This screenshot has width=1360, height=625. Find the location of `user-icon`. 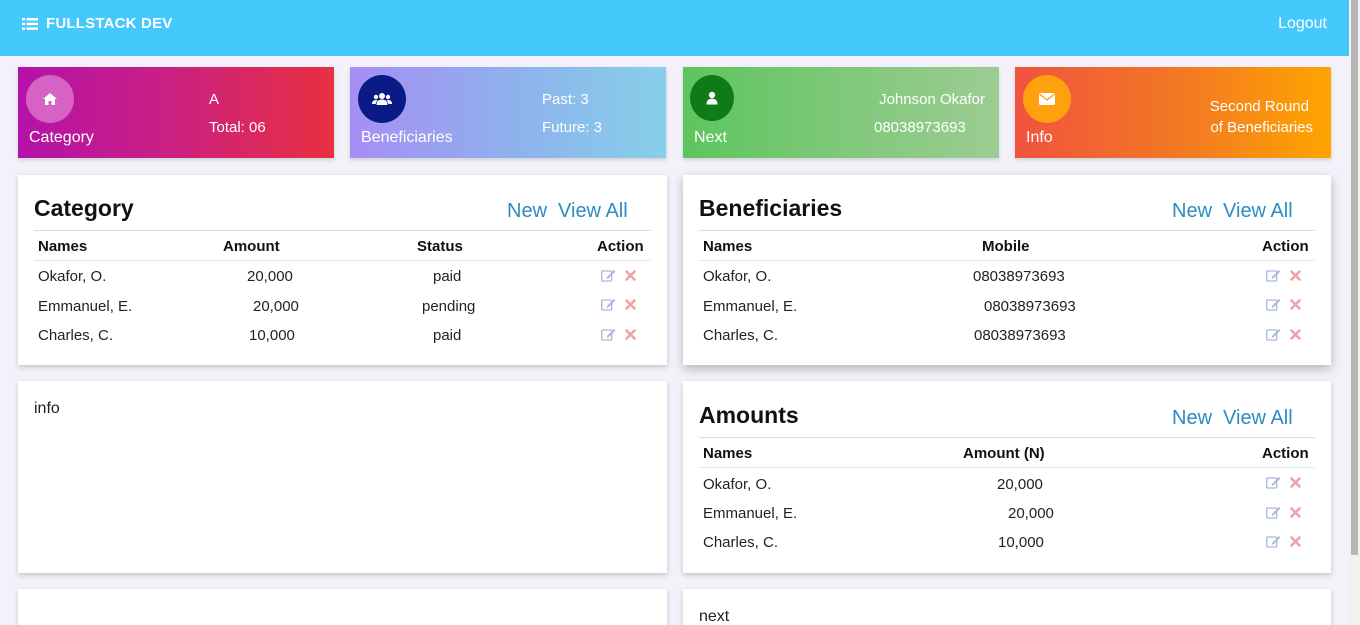

user-icon is located at coordinates (712, 98).